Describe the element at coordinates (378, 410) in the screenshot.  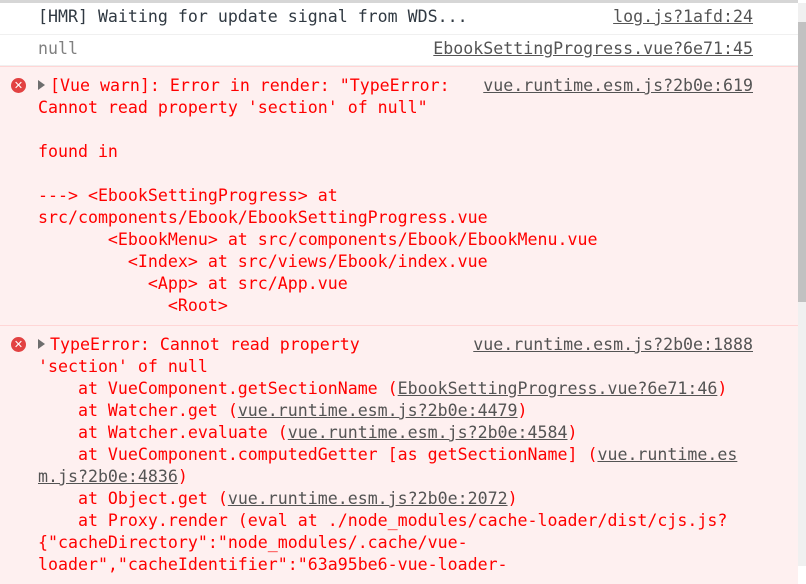
I see `stack-link: vue.runtime.esm.js?2b0e:4479` at that location.